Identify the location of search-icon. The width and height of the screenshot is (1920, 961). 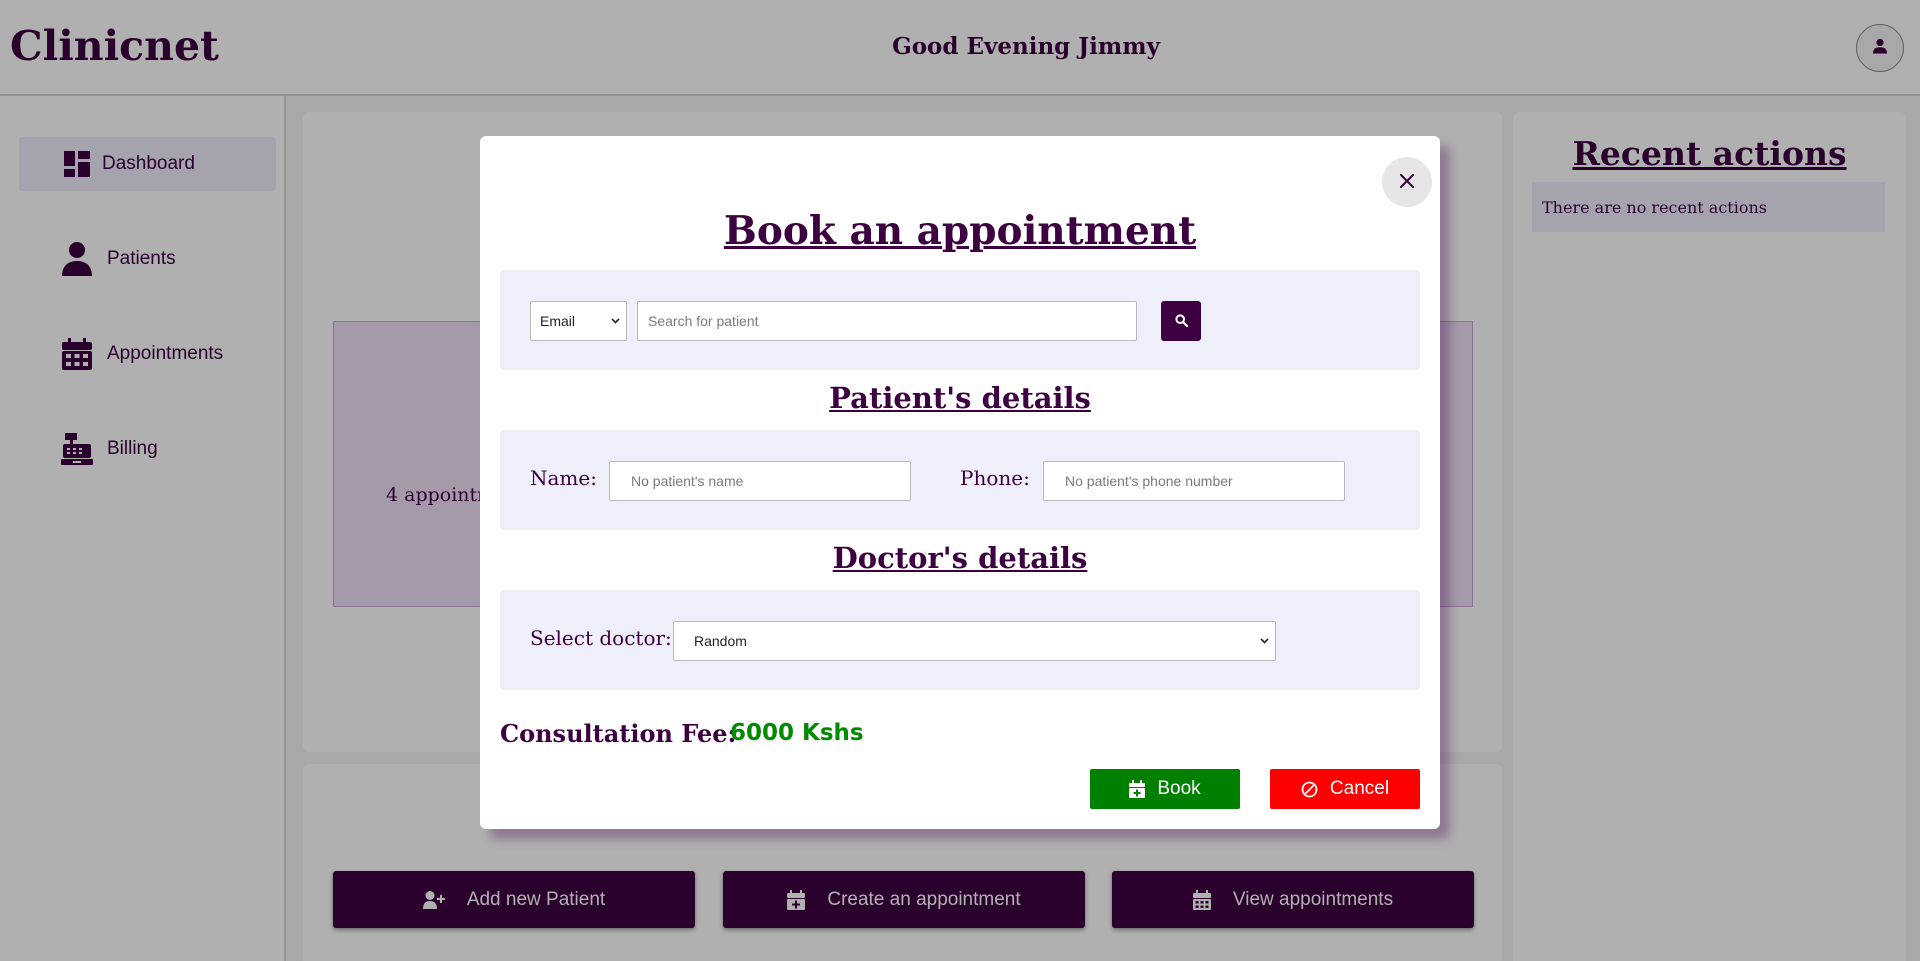
(1181, 321).